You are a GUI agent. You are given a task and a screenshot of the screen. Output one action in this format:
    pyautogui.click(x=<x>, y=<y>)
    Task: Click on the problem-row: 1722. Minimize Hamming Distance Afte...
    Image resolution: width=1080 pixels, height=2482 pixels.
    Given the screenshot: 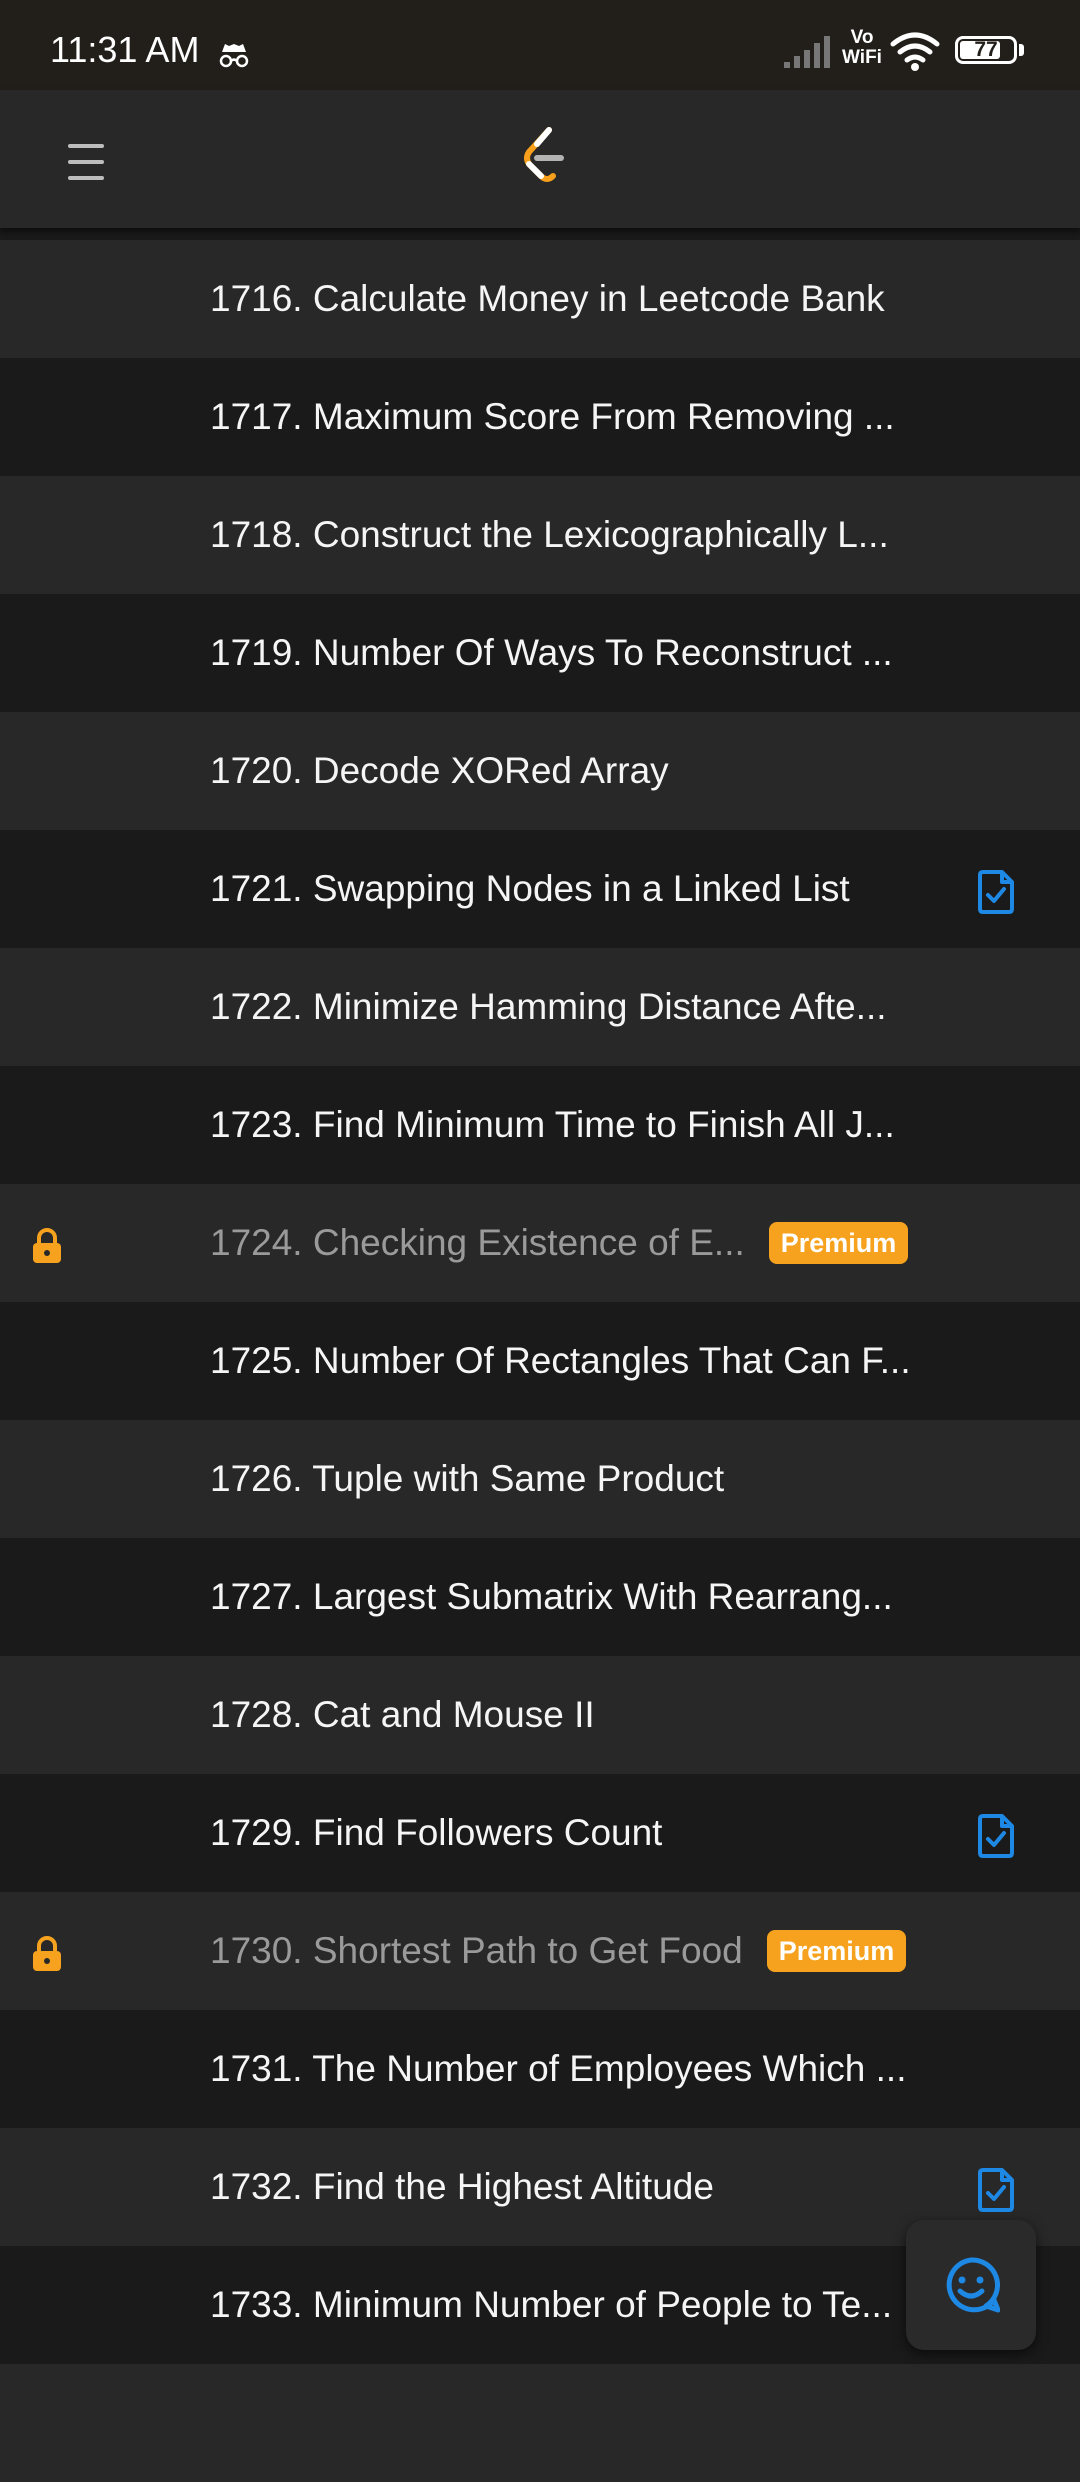 What is the action you would take?
    pyautogui.click(x=540, y=1007)
    